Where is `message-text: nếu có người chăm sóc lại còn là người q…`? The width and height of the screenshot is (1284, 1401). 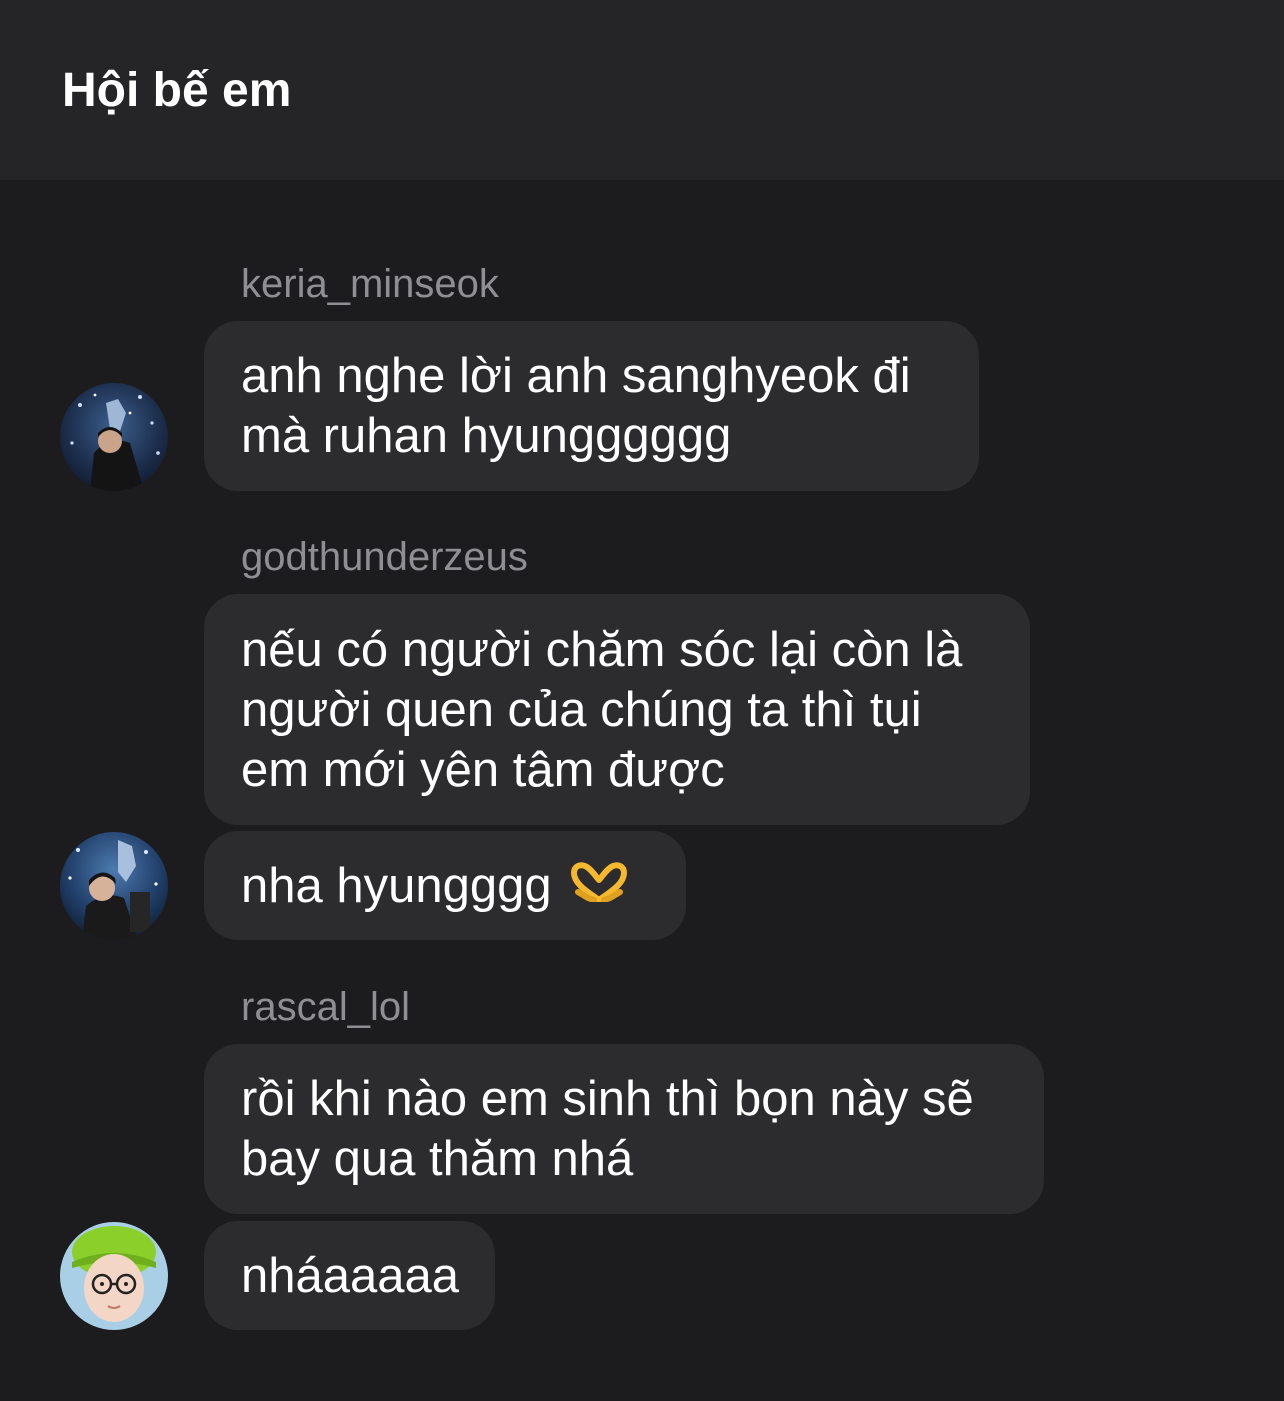 message-text: nếu có người chăm sóc lại còn là người q… is located at coordinates (602, 709).